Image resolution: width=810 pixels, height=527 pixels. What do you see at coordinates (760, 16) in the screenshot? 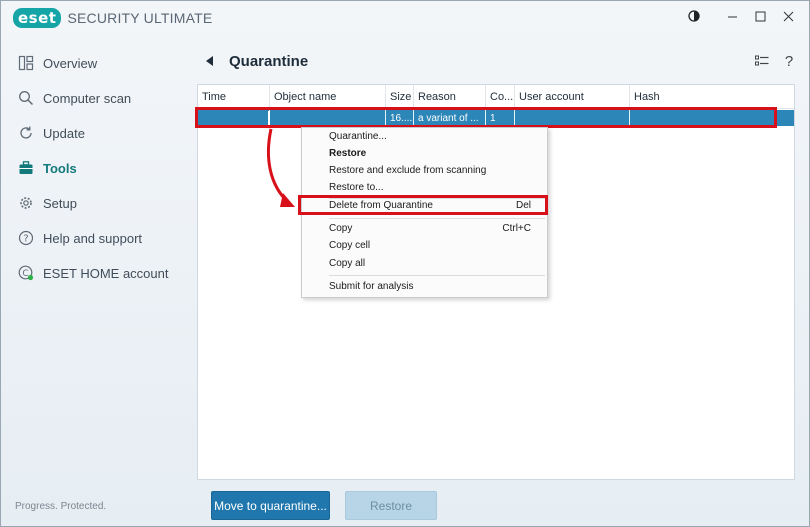
I see `maximize-icon` at bounding box center [760, 16].